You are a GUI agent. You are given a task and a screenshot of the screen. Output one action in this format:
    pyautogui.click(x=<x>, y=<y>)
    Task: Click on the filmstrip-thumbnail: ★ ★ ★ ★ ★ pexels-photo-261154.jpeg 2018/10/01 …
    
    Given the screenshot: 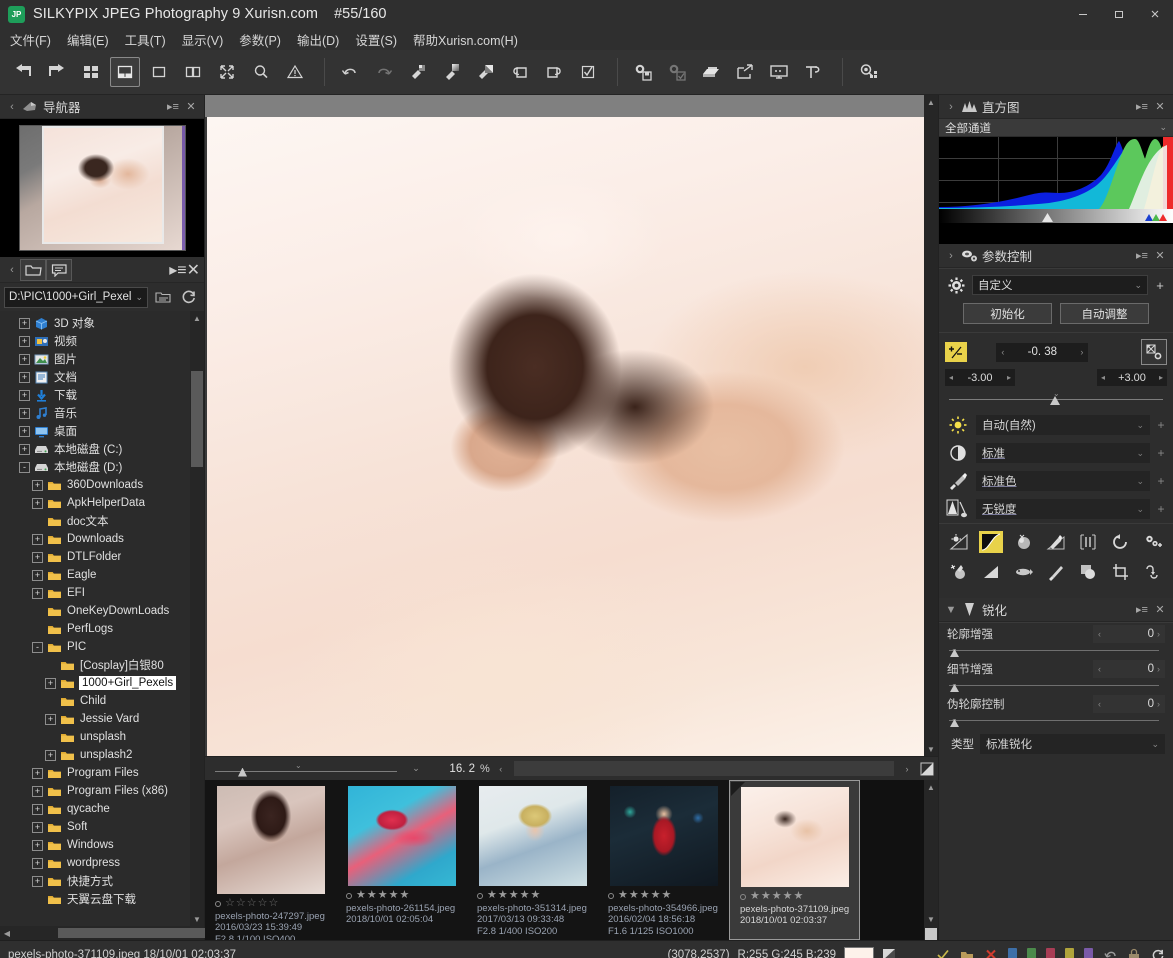 What is the action you would take?
    pyautogui.click(x=401, y=860)
    